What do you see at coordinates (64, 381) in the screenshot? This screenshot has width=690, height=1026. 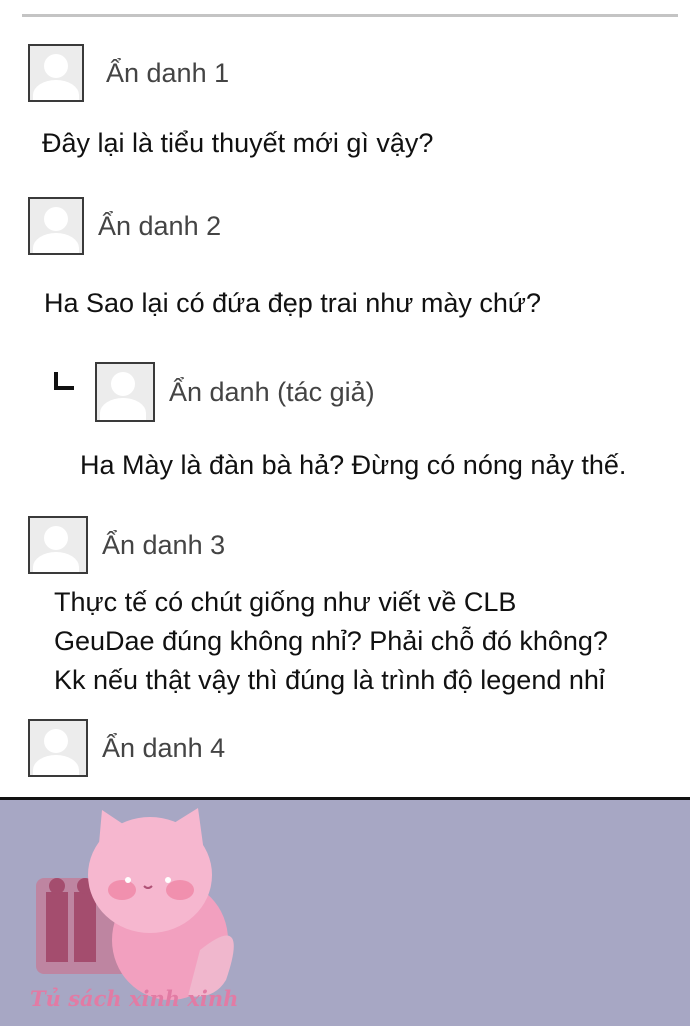 I see `reply-indicator-icon` at bounding box center [64, 381].